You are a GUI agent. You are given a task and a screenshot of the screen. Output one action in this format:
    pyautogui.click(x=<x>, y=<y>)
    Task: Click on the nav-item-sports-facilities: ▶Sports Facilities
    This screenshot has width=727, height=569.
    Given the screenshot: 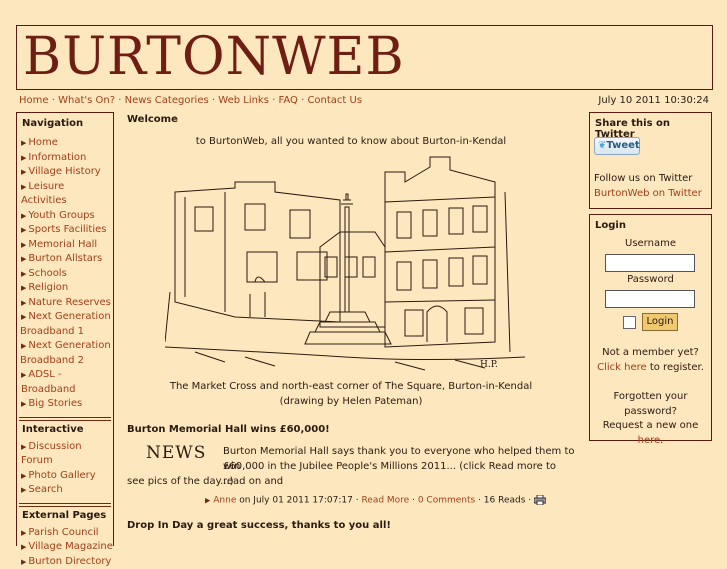 What is the action you would take?
    pyautogui.click(x=65, y=230)
    